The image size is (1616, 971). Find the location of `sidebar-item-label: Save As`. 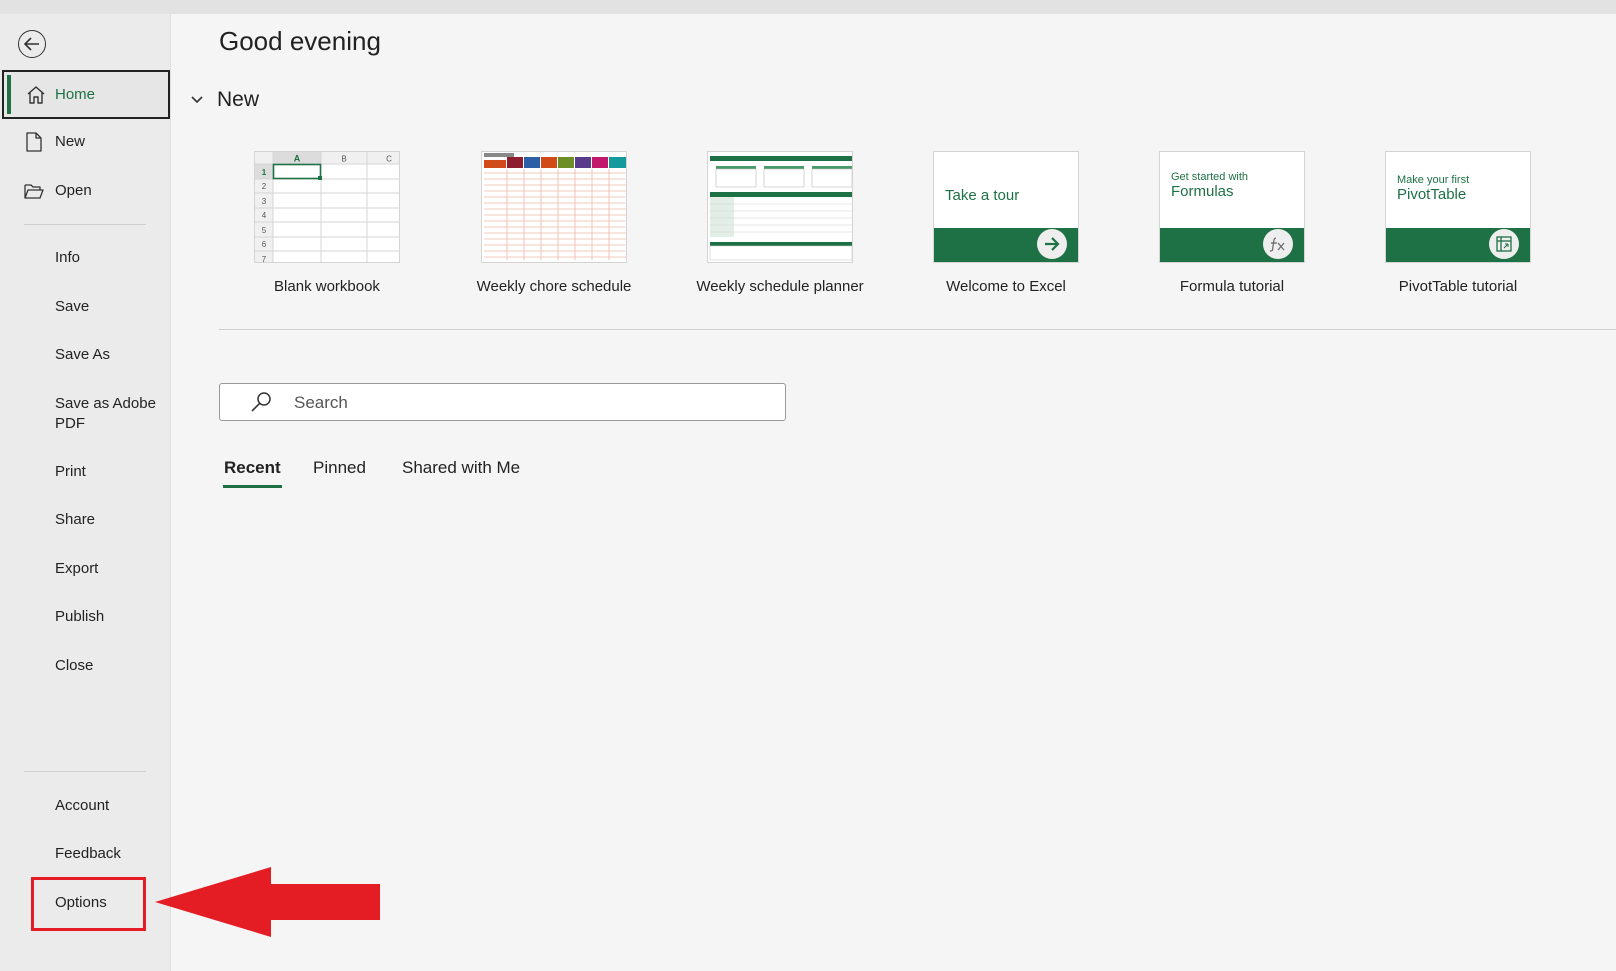

sidebar-item-label: Save As is located at coordinates (83, 354).